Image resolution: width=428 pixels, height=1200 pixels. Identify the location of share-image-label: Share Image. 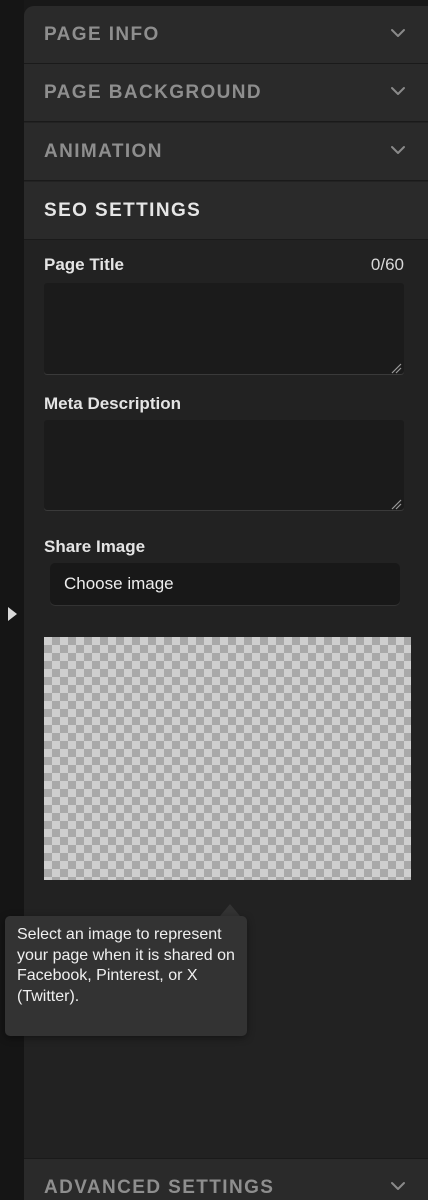
(95, 546).